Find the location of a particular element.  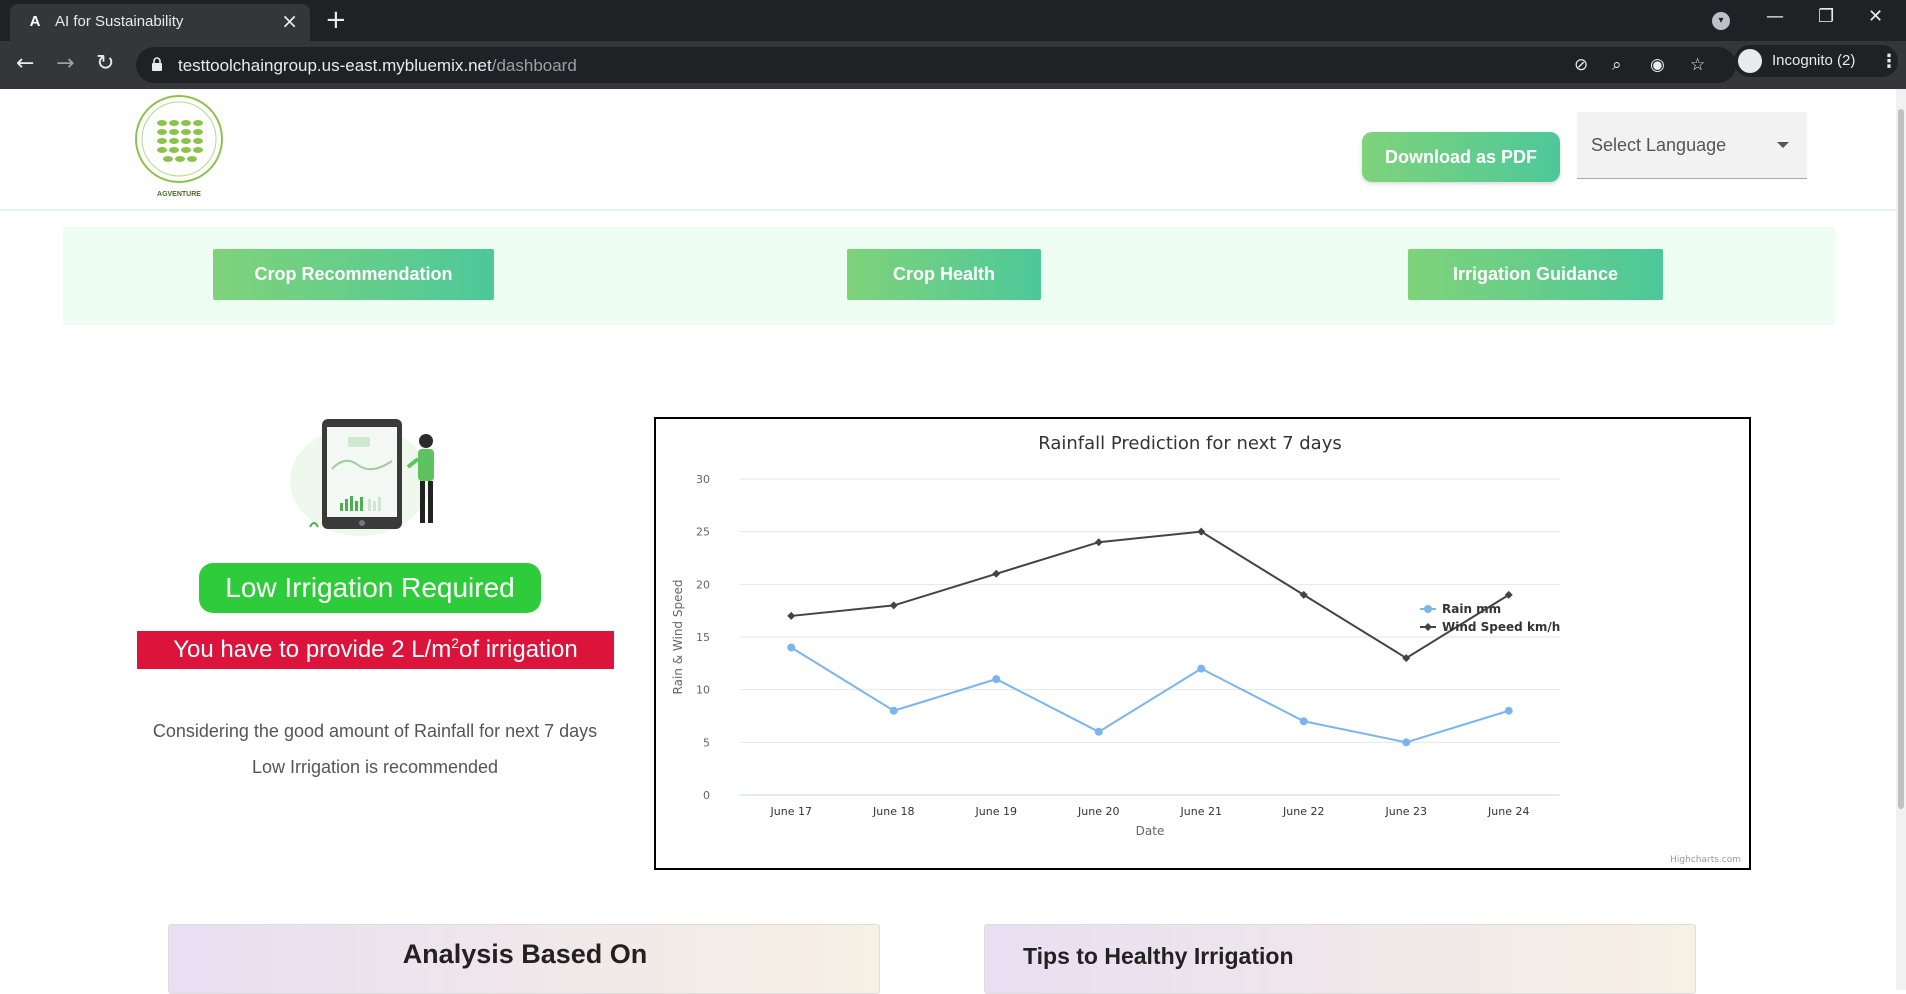

chart-credit: Highcharts.com is located at coordinates (1705, 860).